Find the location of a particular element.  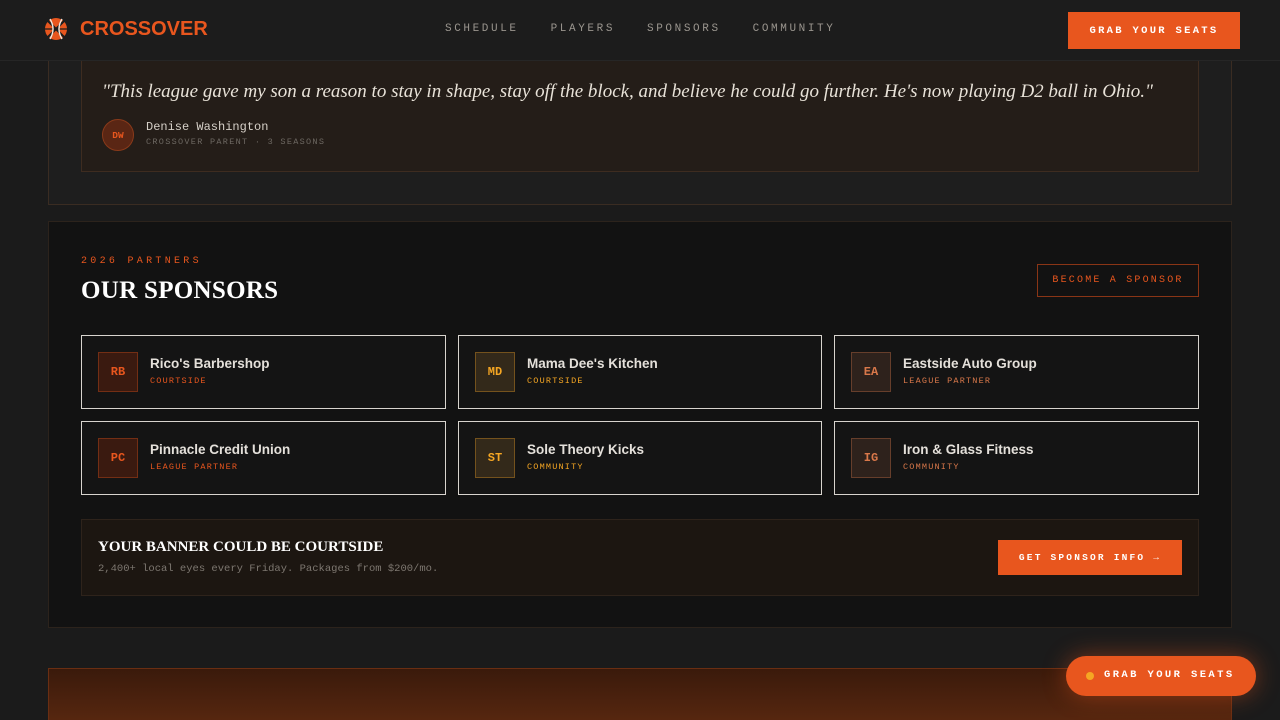

testimonial-author-name: Denise Washington is located at coordinates (207, 127).